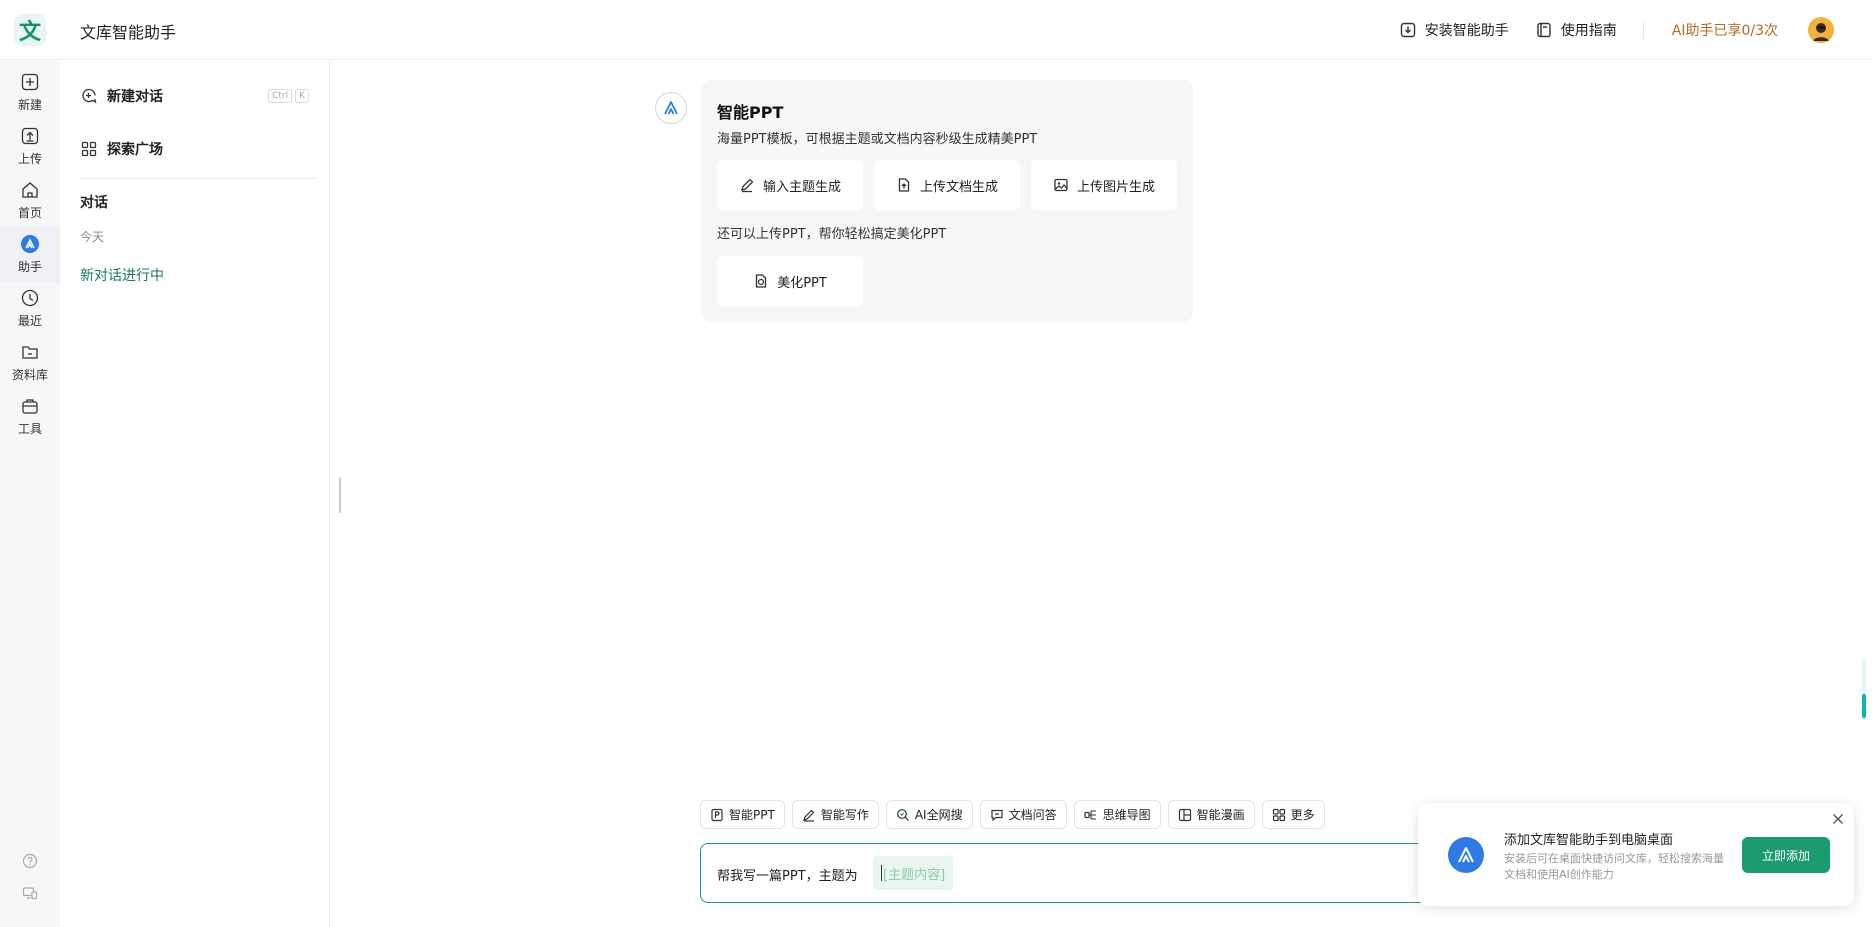 The width and height of the screenshot is (1872, 927). What do you see at coordinates (1544, 30) in the screenshot?
I see `book-icon` at bounding box center [1544, 30].